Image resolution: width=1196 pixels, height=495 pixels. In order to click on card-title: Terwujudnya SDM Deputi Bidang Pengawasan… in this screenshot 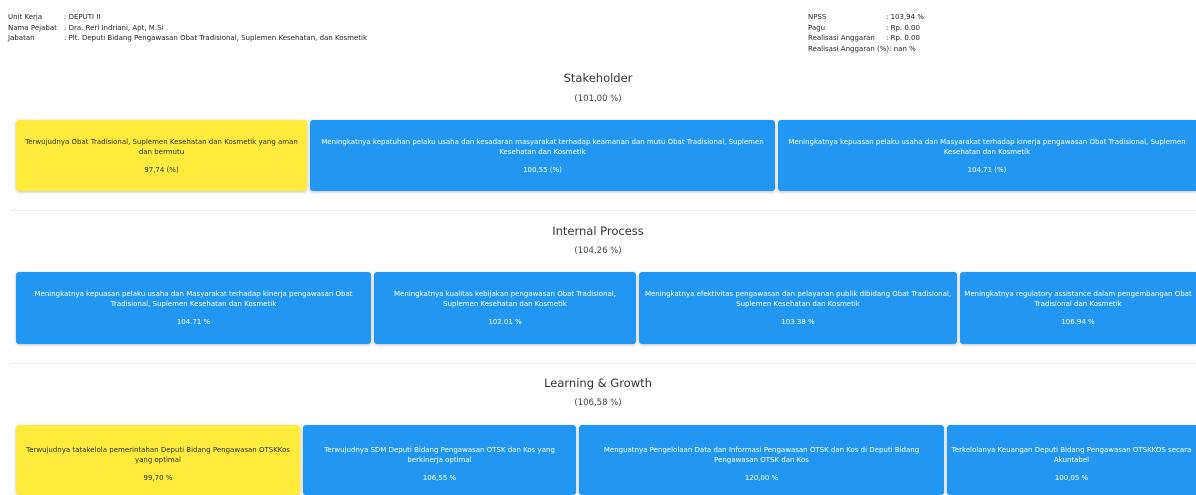, I will do `click(439, 455)`.